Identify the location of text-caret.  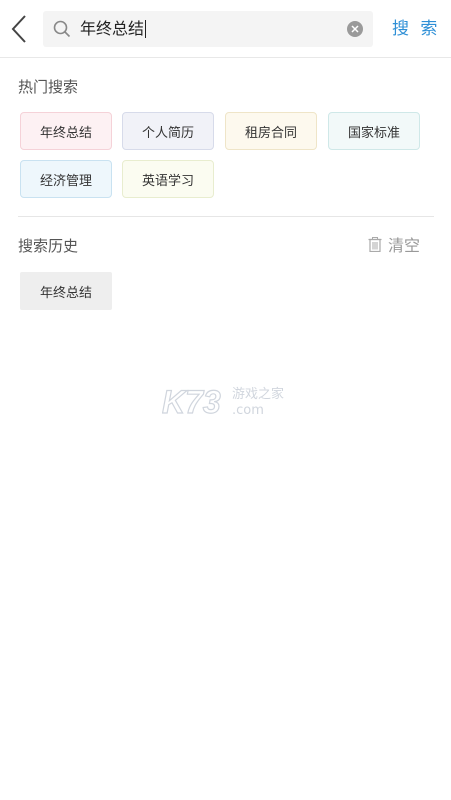
(146, 29).